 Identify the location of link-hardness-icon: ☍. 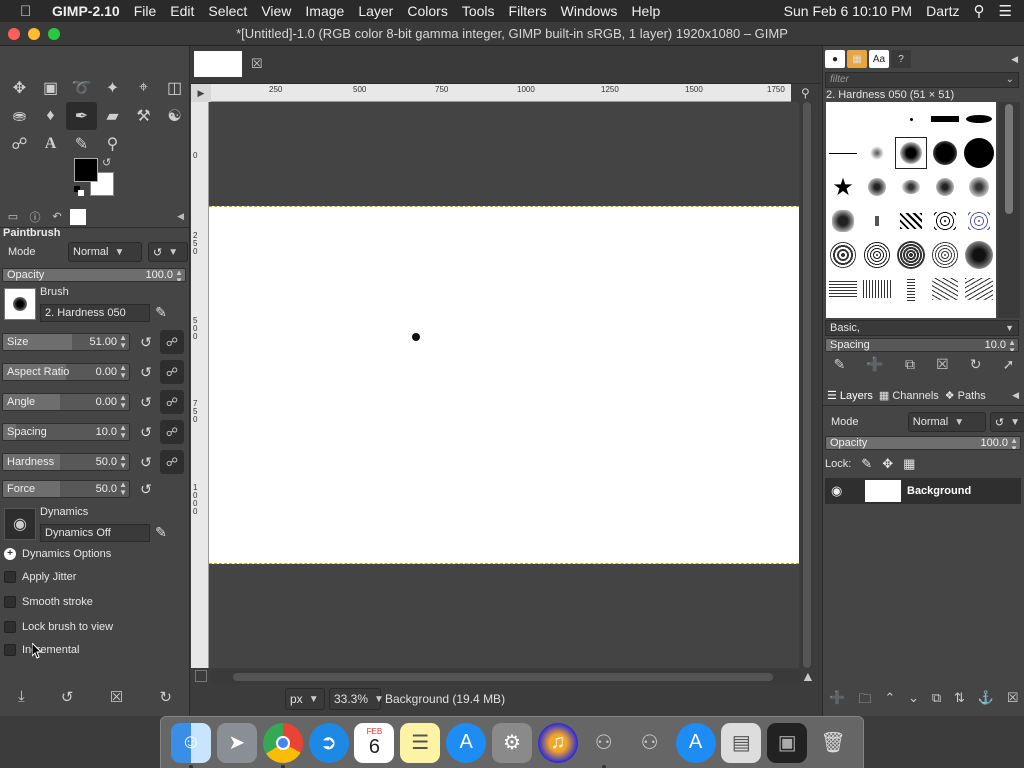
(172, 462).